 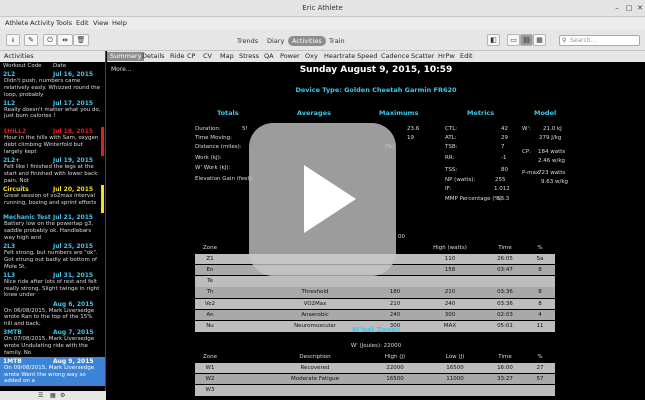 I want to click on zone-row: Vo2 VO2Max 210 240 03:36 8, so click(x=375, y=304).